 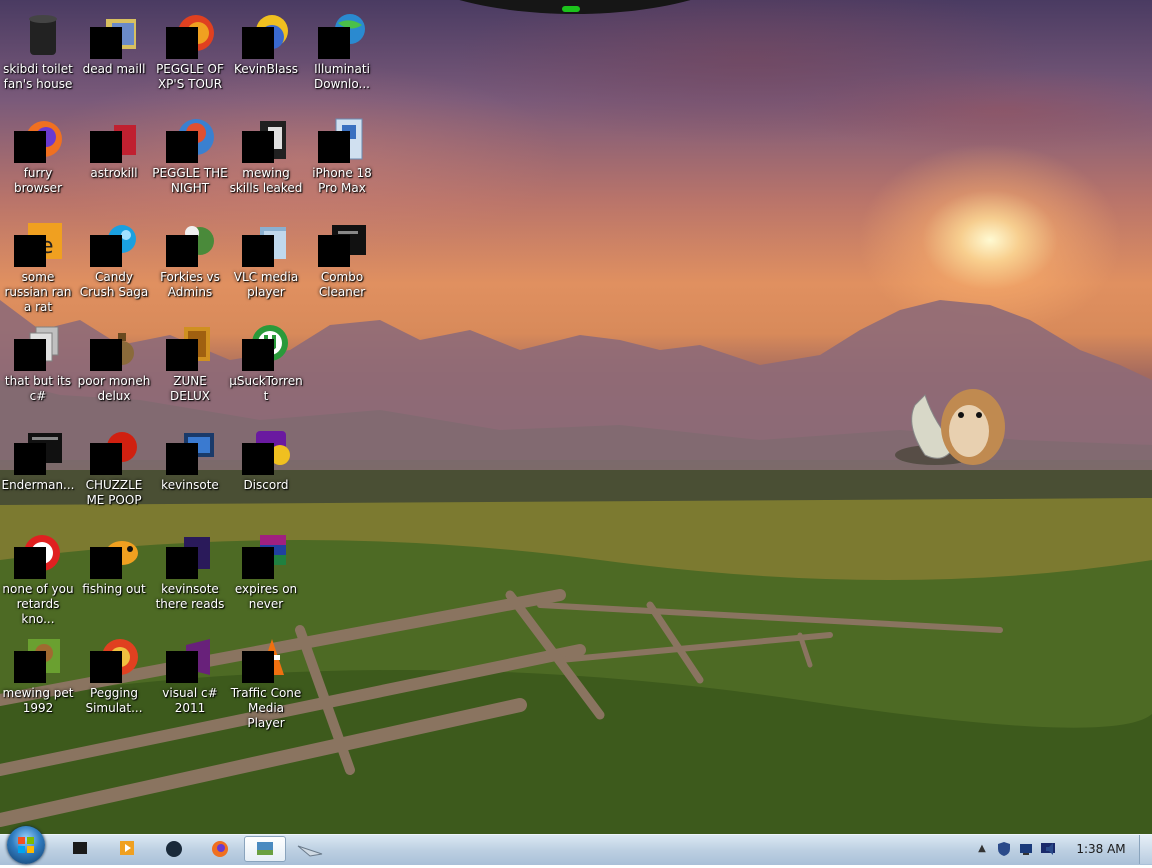 I want to click on black-window-icon, so click(x=80, y=848).